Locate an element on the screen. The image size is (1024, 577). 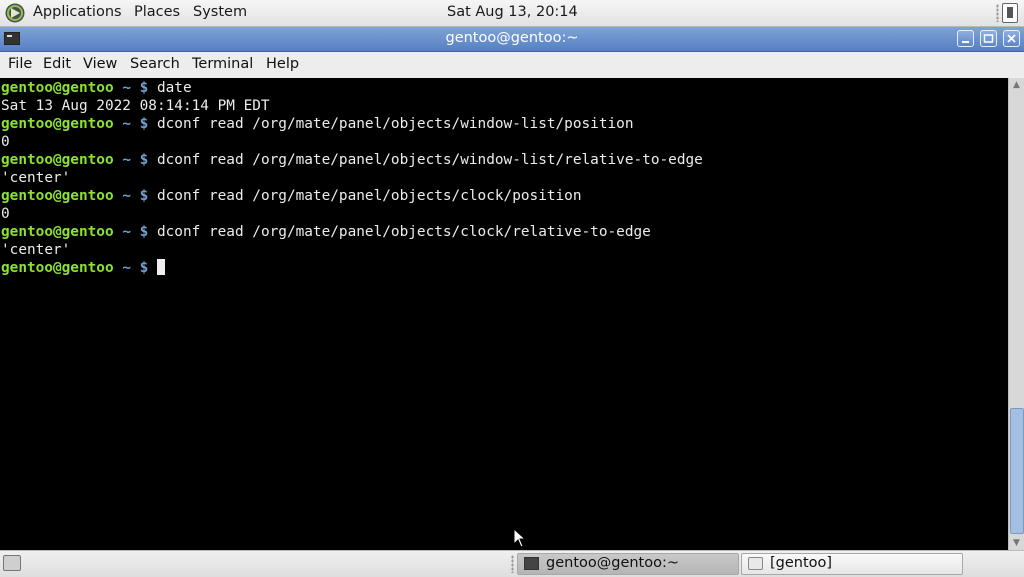
battery-icon is located at coordinates (1010, 13).